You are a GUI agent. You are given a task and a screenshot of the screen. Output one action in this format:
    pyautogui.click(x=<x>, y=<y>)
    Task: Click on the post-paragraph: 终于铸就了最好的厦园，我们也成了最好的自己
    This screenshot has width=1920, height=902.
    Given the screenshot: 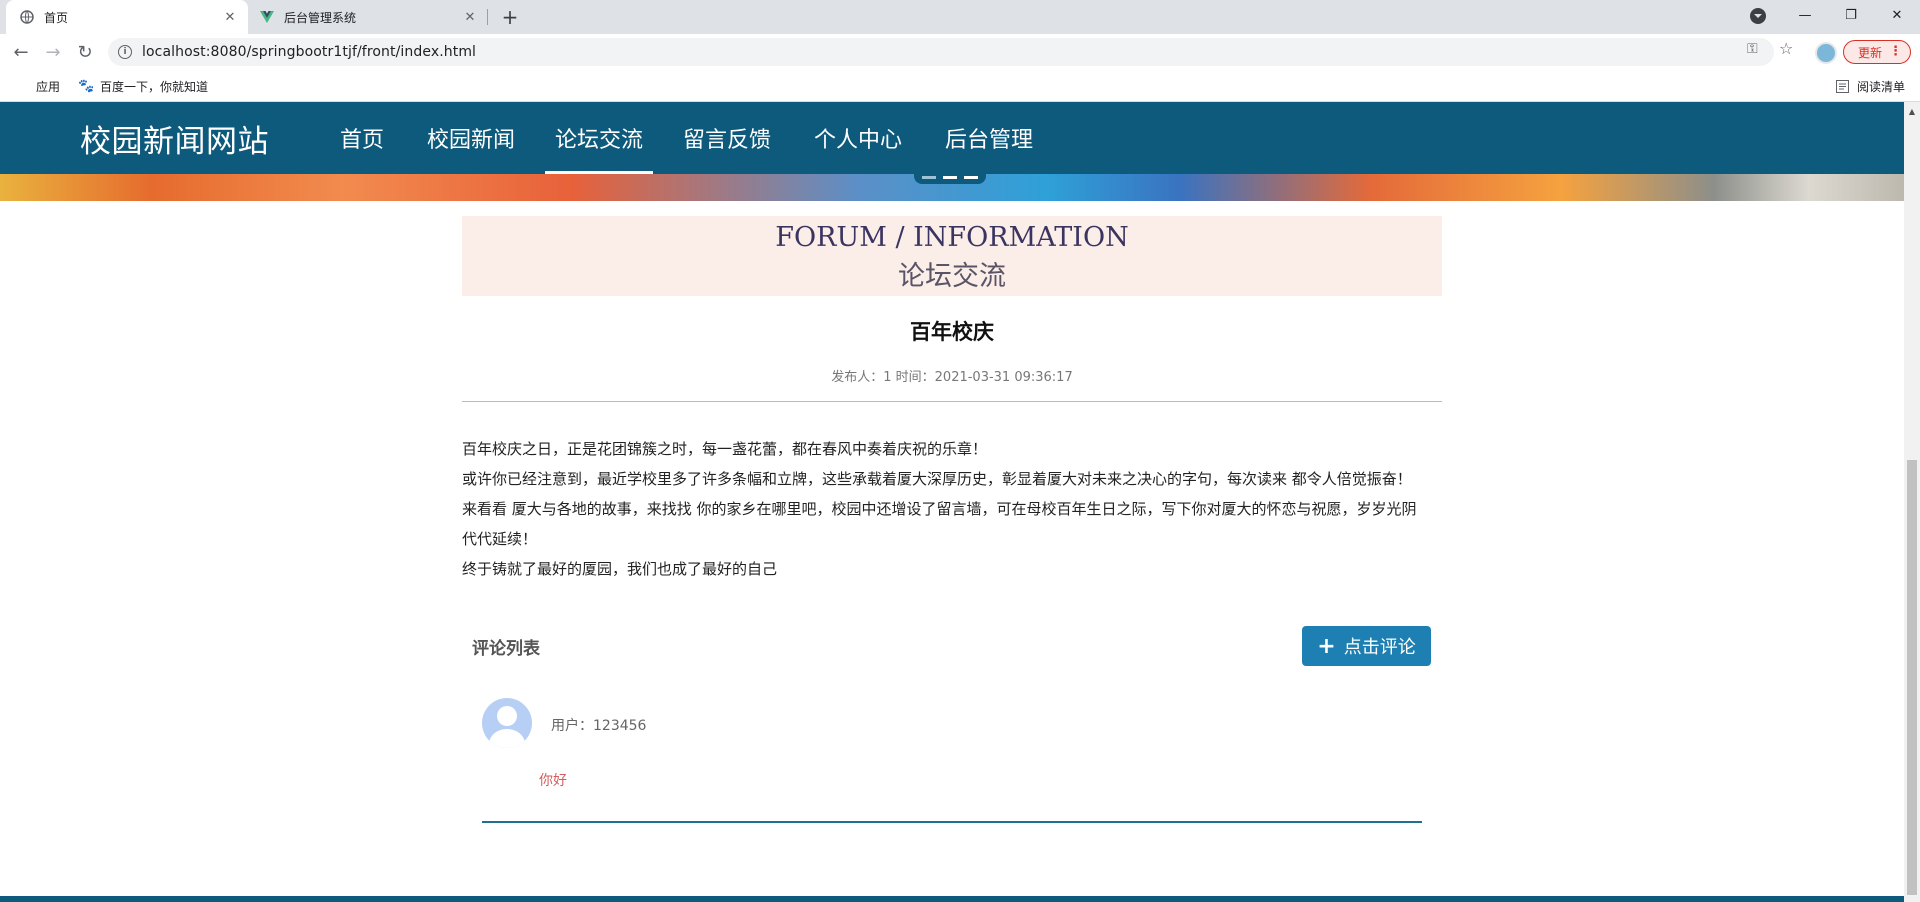 What is the action you would take?
    pyautogui.click(x=620, y=569)
    